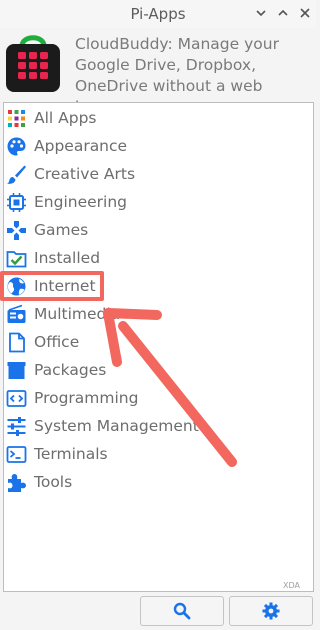 This screenshot has height=630, width=320. What do you see at coordinates (16, 454) in the screenshot?
I see `terminal-icon` at bounding box center [16, 454].